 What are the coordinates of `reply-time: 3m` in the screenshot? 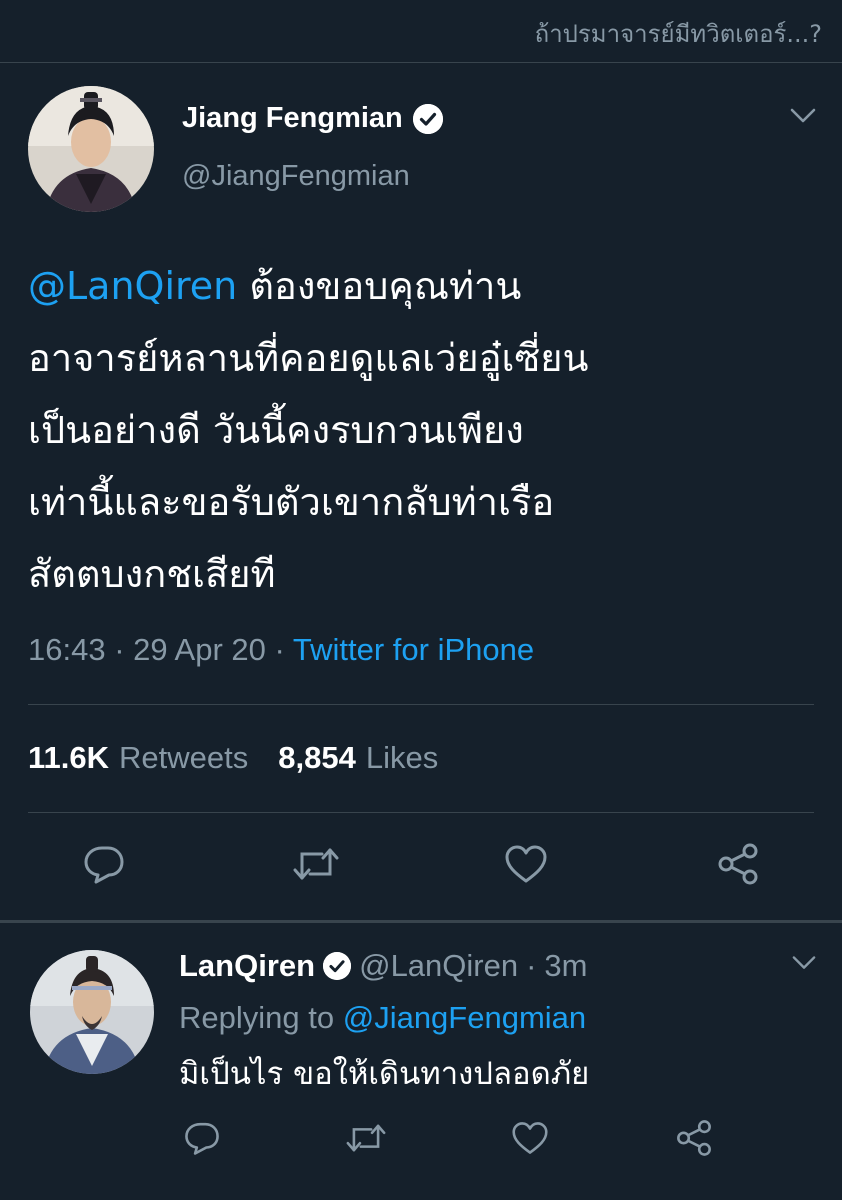 It's located at (565, 966).